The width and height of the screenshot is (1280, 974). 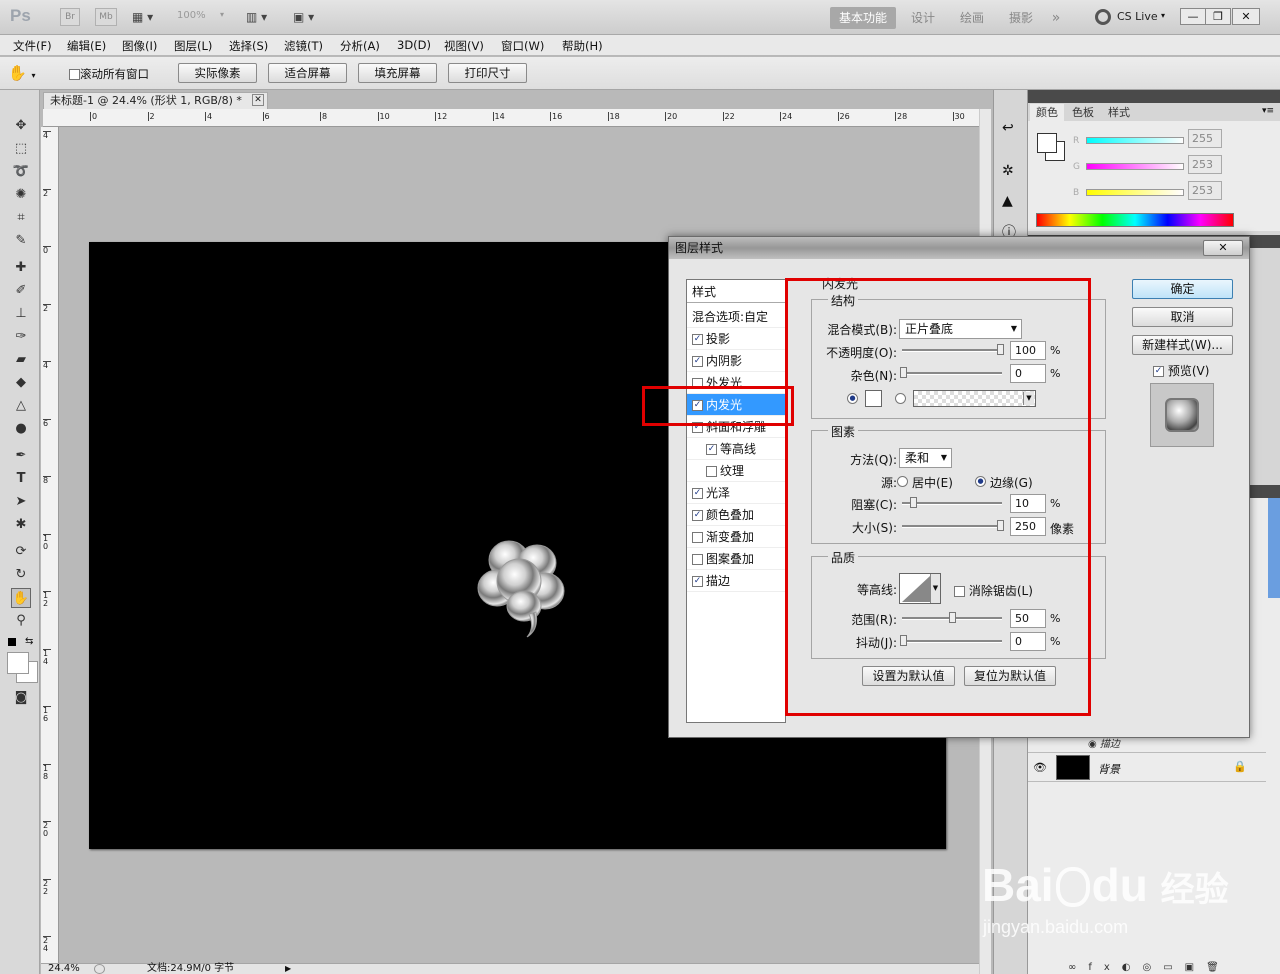 What do you see at coordinates (155, 100) in the screenshot?
I see `document-tab: 未标题-1 @ 24.4% (形状 1, RGB/8) * ✕` at bounding box center [155, 100].